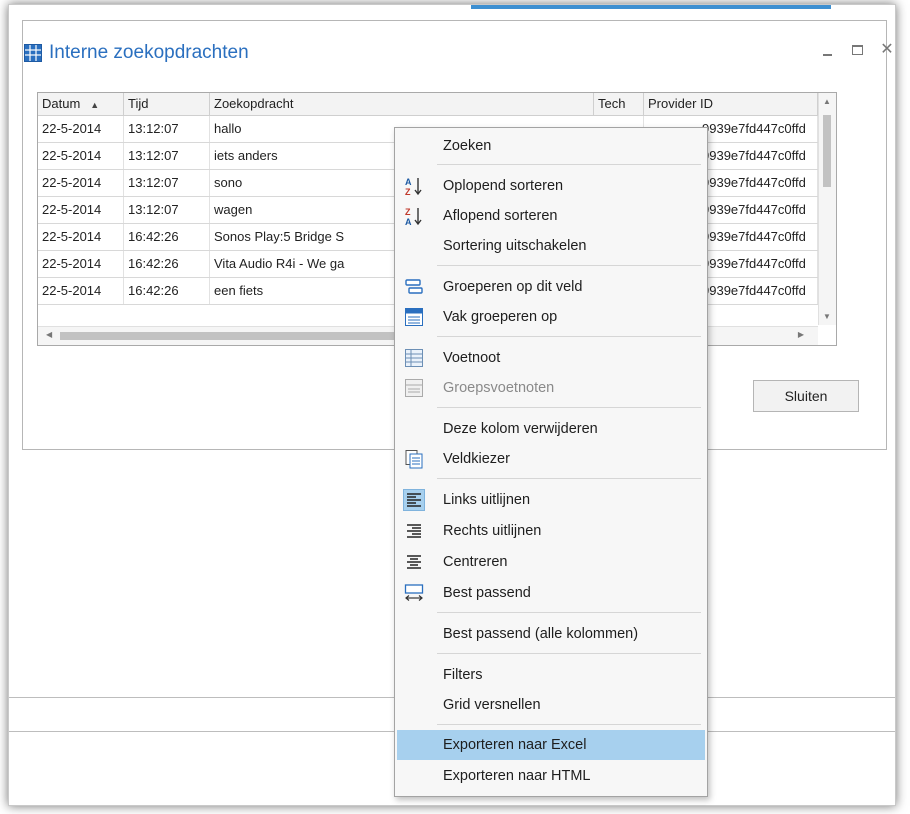 The image size is (910, 814). Describe the element at coordinates (551, 287) in the screenshot. I see `menu-item-group-by-field: Groeperen op dit veld` at that location.